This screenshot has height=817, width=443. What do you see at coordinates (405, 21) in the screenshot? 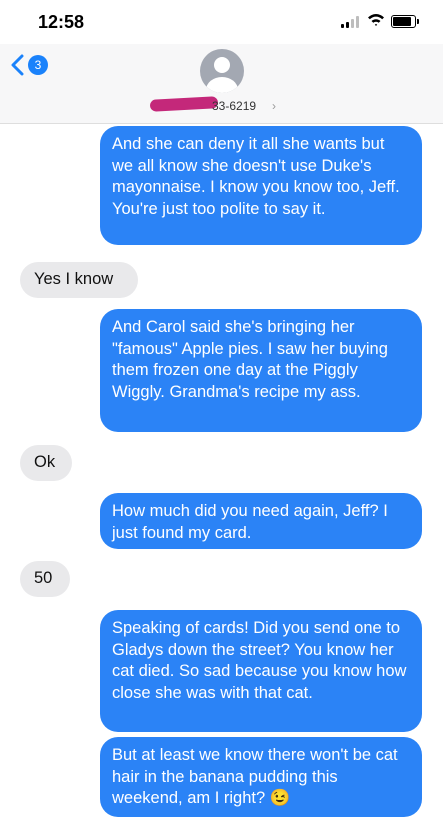
I see `battery-icon` at bounding box center [405, 21].